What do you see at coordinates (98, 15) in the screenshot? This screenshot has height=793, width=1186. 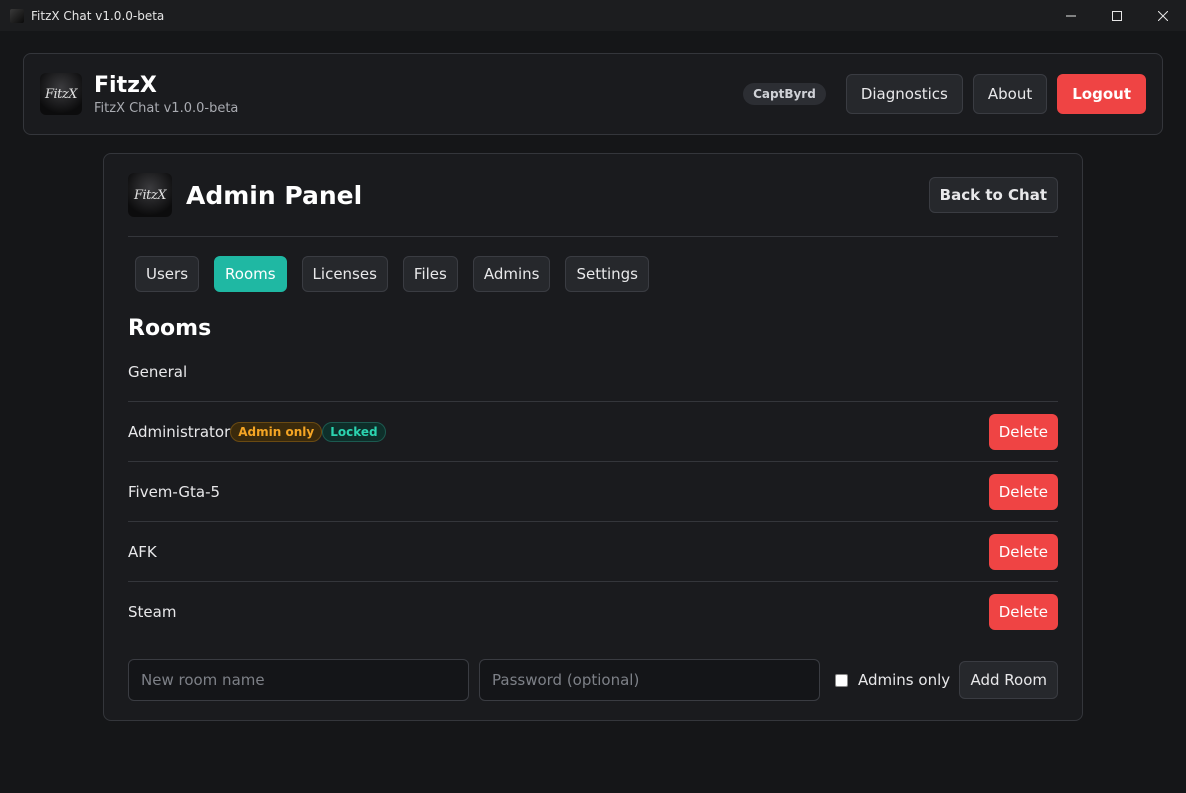 I see `window-title: FitzX Chat v1.0.0-beta` at bounding box center [98, 15].